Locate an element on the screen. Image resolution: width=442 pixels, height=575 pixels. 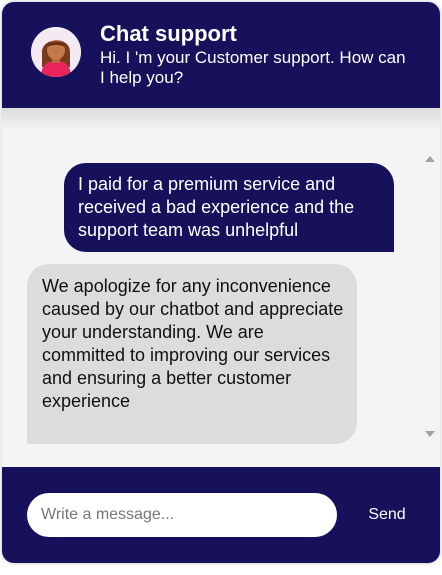
woman-avatar-icon is located at coordinates (56, 52).